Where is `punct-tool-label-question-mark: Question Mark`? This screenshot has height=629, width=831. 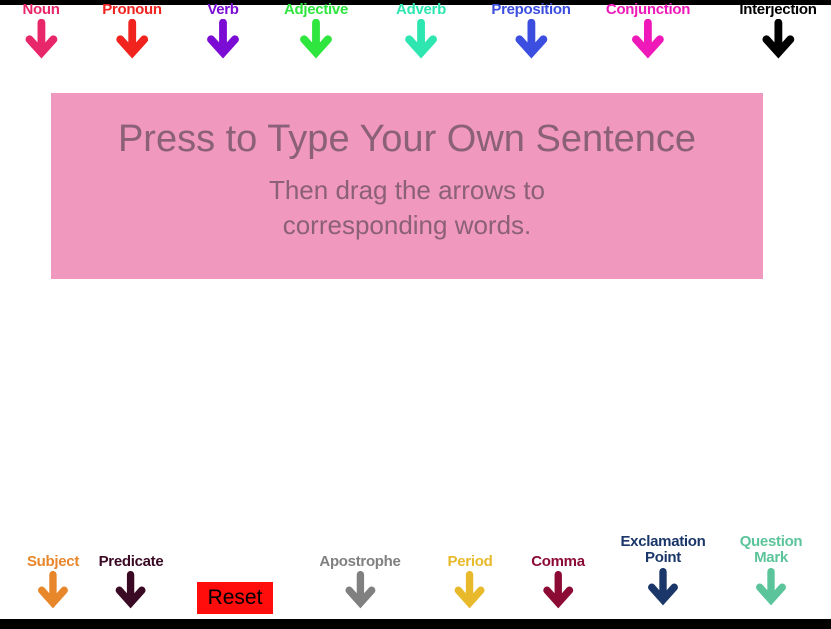
punct-tool-label-question-mark: Question Mark is located at coordinates (771, 549).